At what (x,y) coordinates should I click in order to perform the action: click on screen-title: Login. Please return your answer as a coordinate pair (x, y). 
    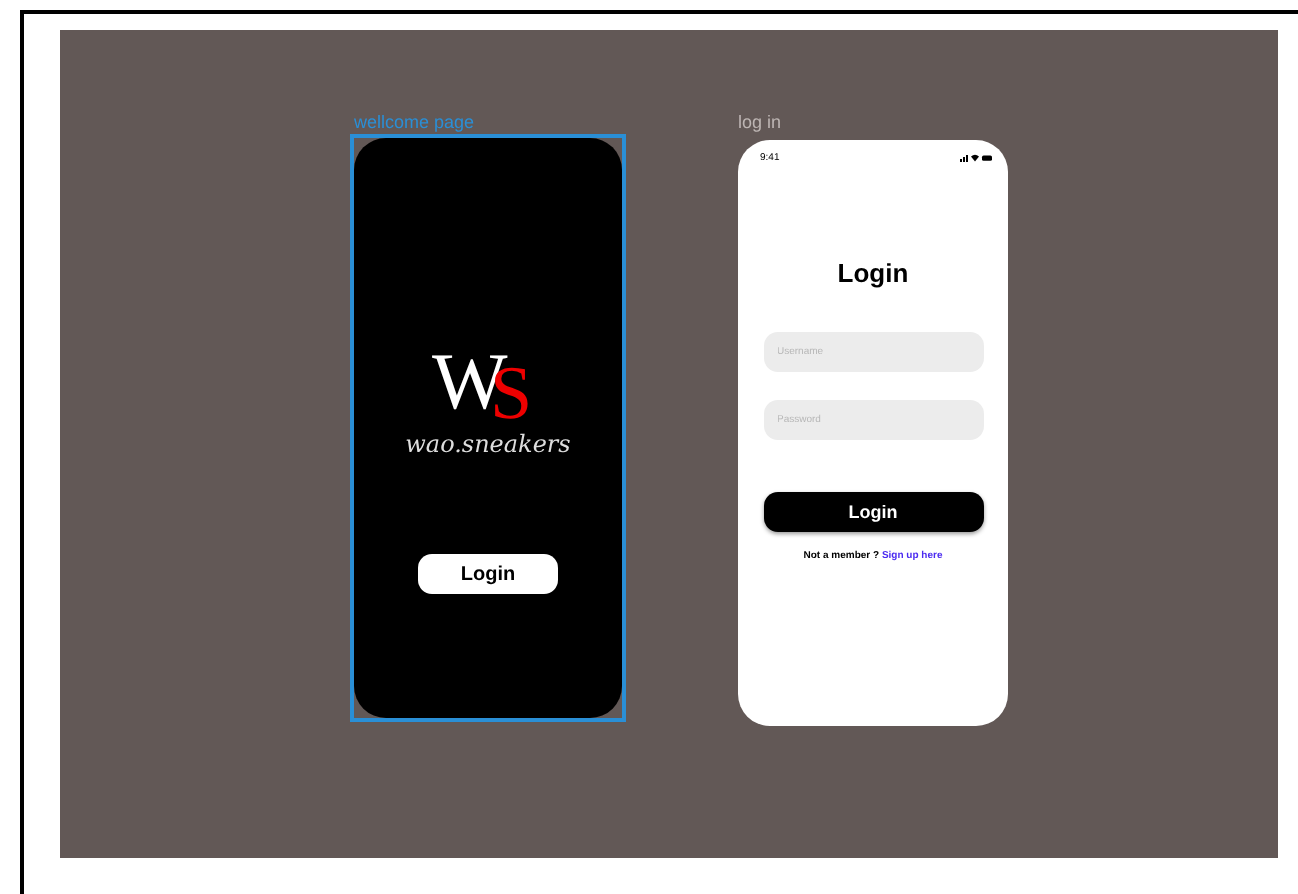
    Looking at the image, I should click on (873, 273).